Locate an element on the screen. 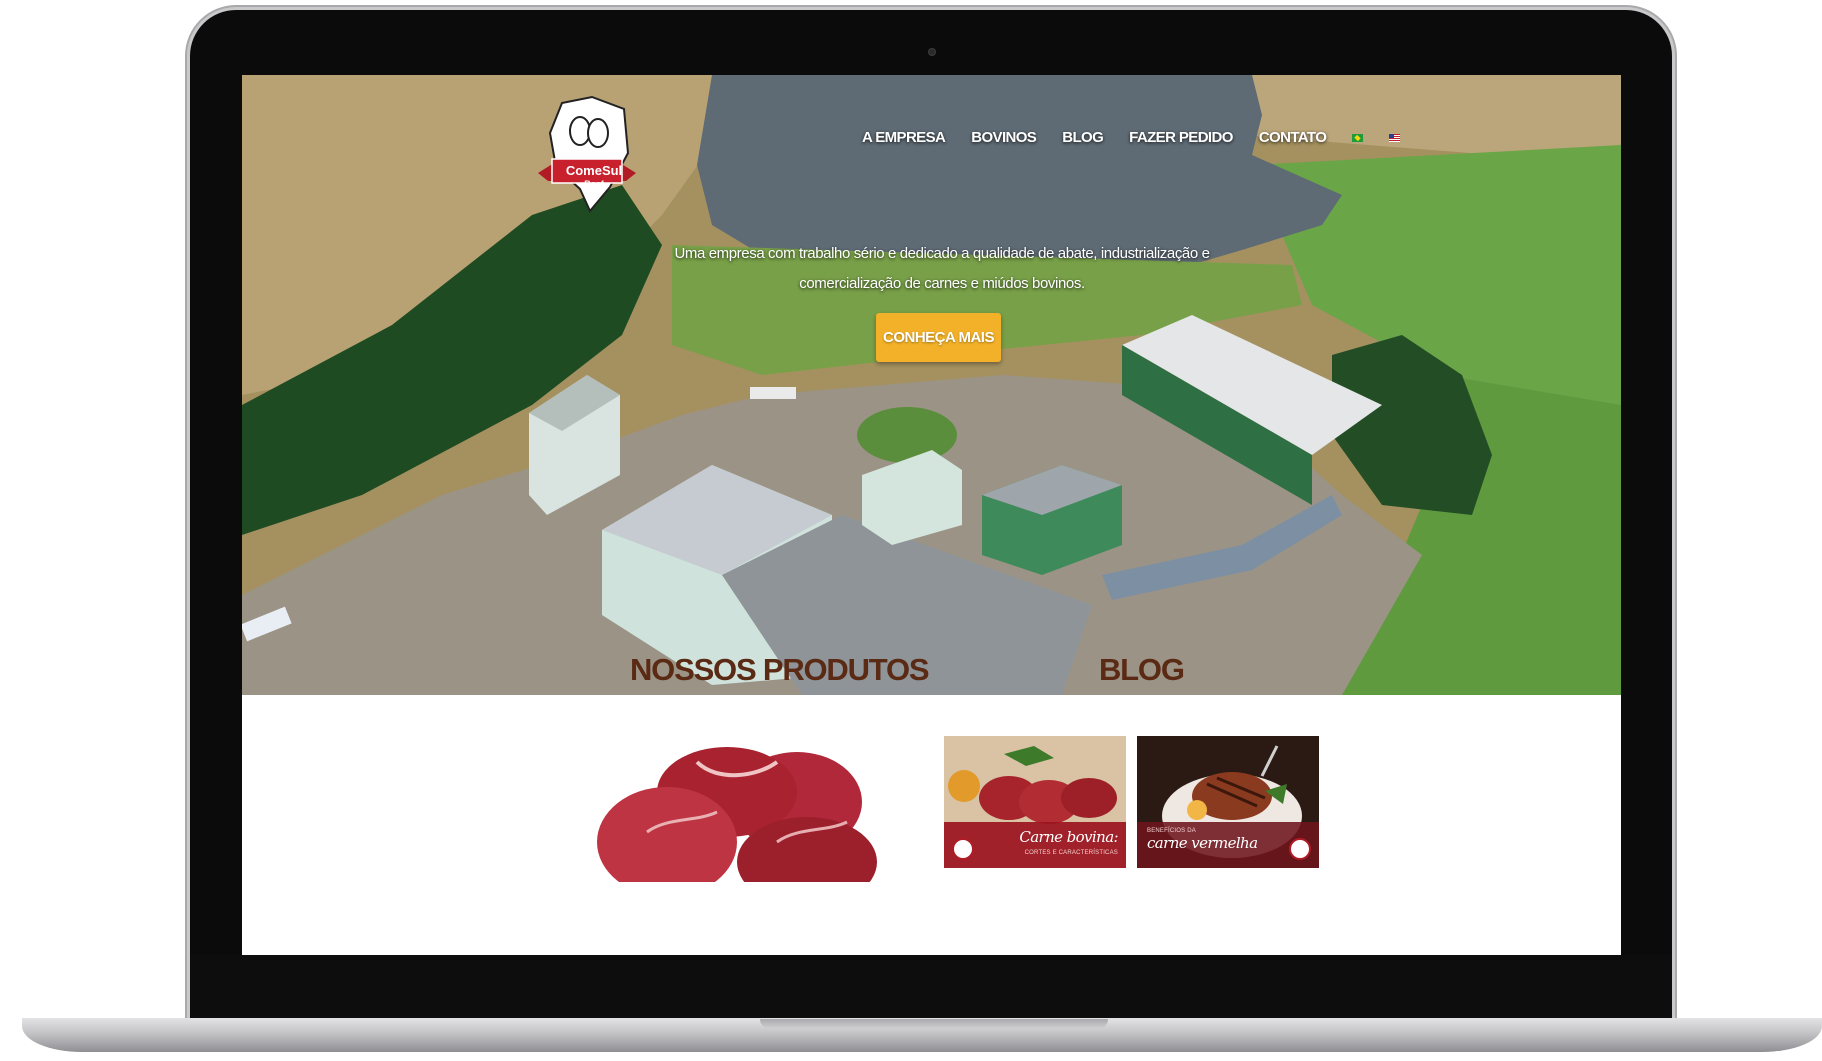 The width and height of the screenshot is (1822, 1061). logo-emblem is located at coordinates (587, 154).